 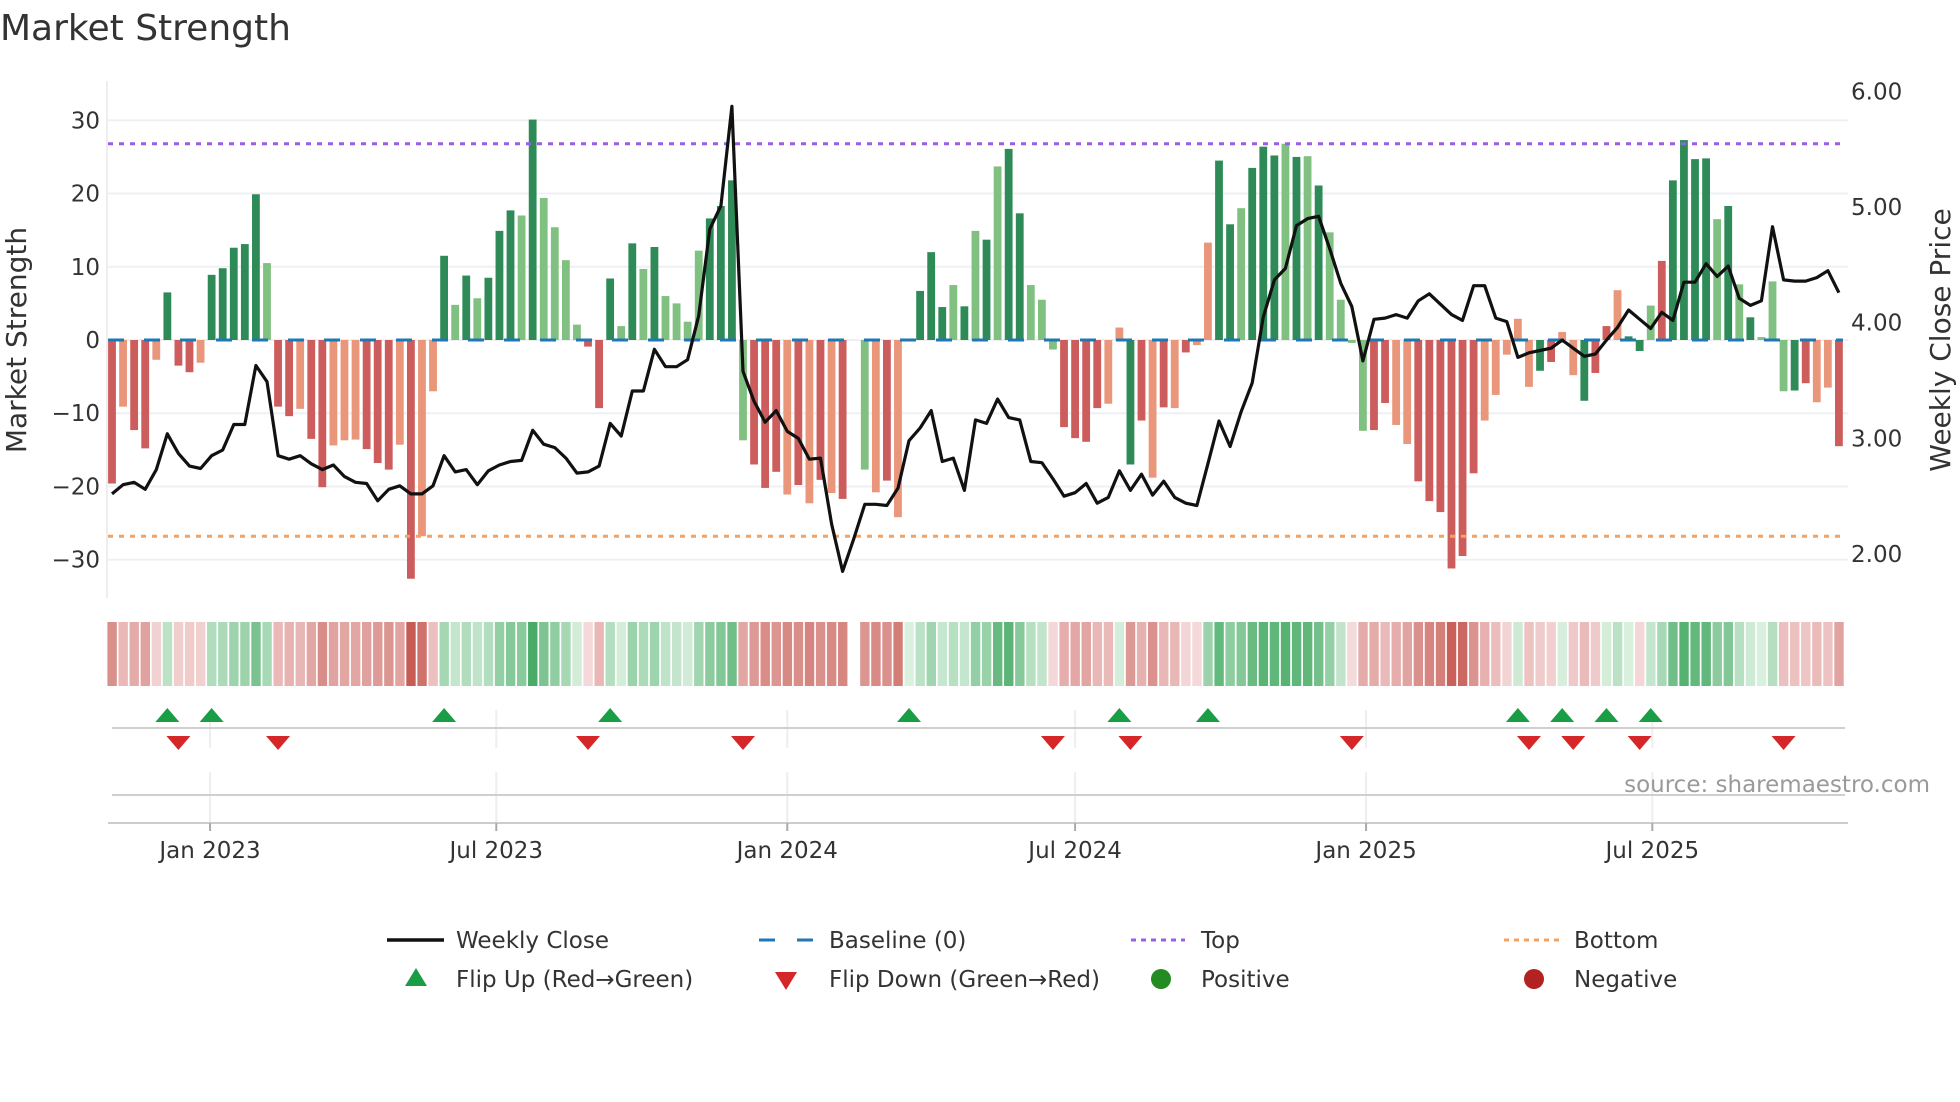 What do you see at coordinates (1161, 979) in the screenshot?
I see `positive-dot-icon` at bounding box center [1161, 979].